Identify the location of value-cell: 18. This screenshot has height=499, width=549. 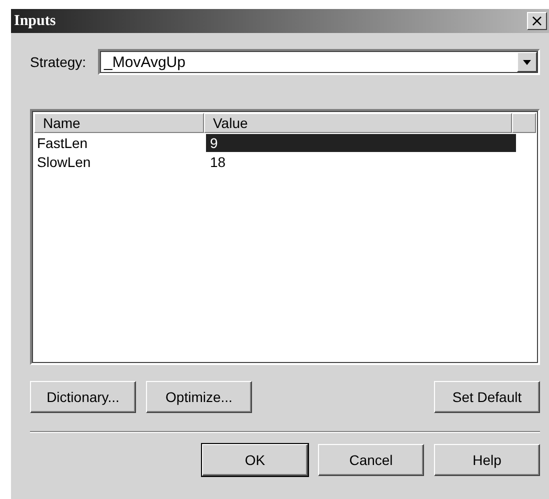
(361, 161).